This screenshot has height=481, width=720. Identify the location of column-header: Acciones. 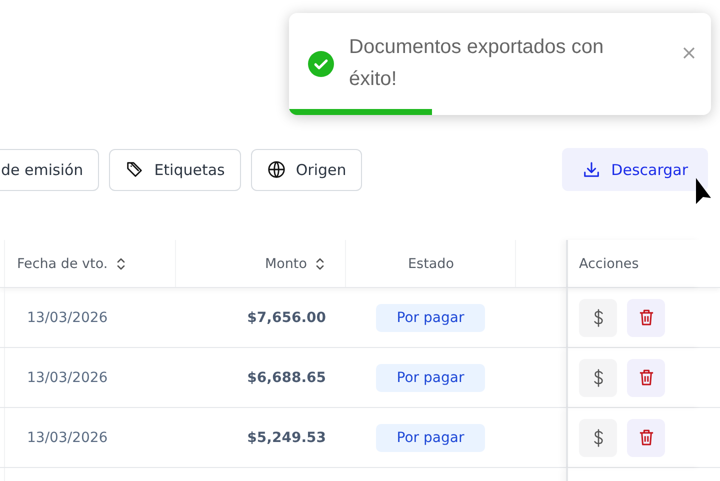
(609, 264).